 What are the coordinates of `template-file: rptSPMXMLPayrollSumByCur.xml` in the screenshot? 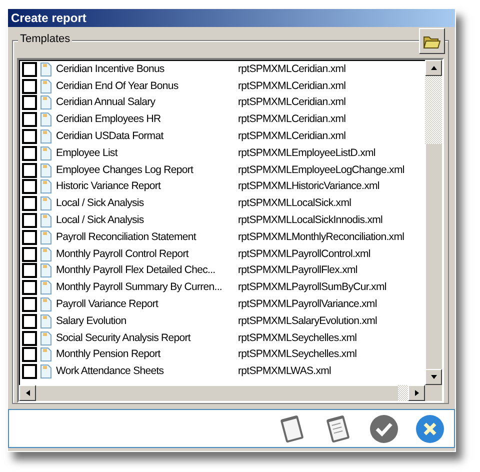 It's located at (312, 287).